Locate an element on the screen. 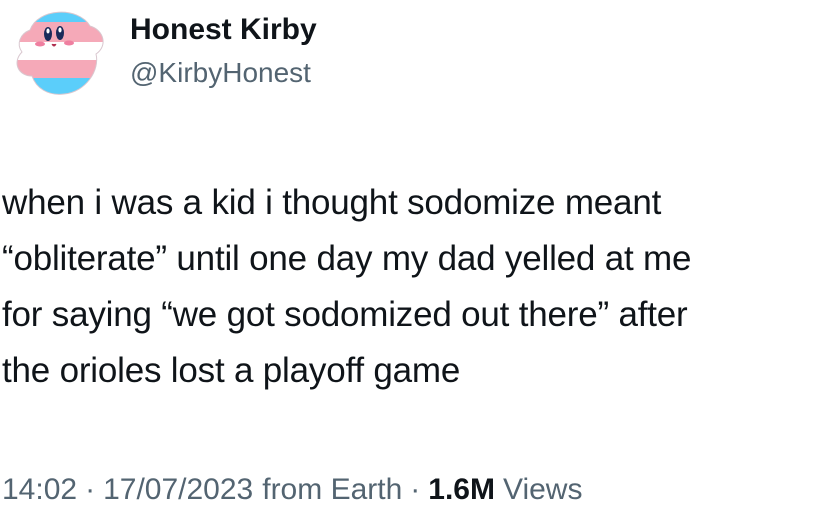 This screenshot has height=512, width=840. tweet-header: Honest Kirby @KirbyHonest is located at coordinates (162, 55).